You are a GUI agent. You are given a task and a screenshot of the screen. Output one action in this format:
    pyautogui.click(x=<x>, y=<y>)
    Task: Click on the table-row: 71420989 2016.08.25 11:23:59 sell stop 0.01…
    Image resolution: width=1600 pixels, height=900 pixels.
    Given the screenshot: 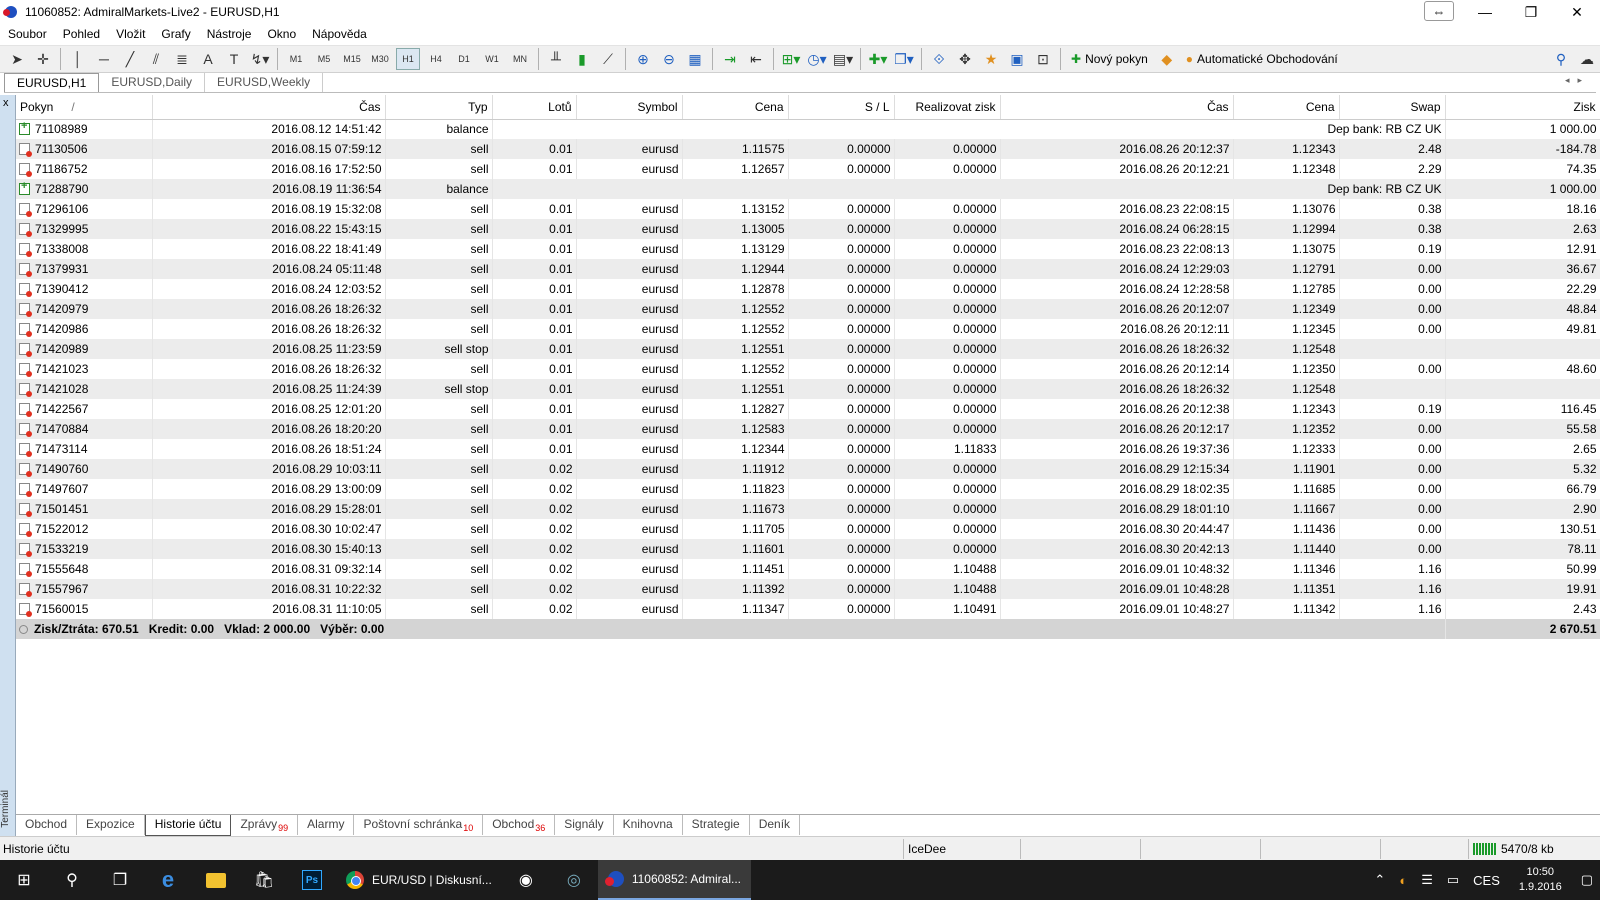 What is the action you would take?
    pyautogui.click(x=808, y=349)
    